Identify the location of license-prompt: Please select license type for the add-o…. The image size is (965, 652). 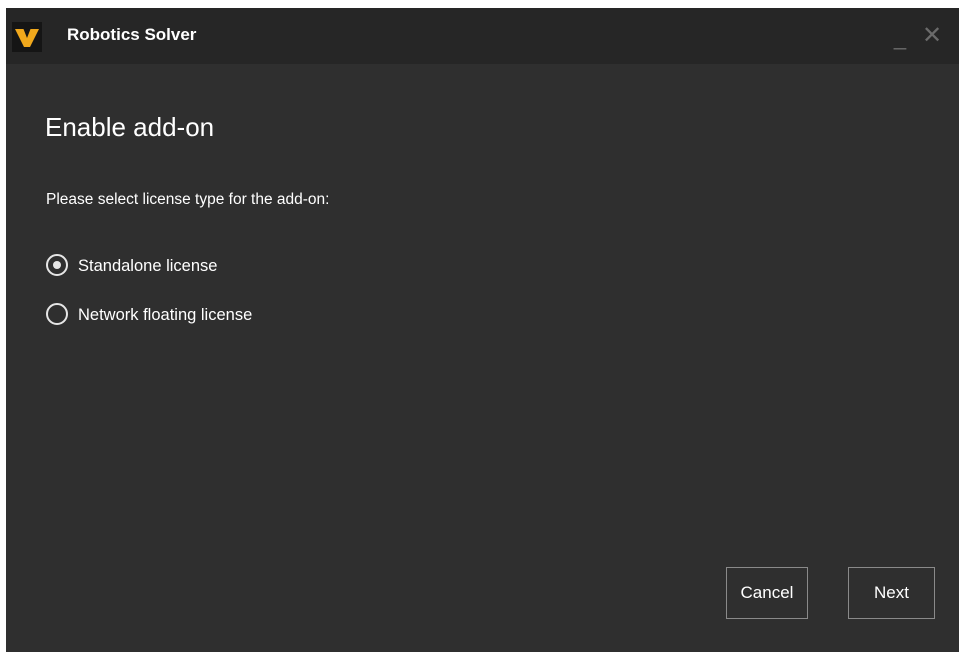
(188, 199).